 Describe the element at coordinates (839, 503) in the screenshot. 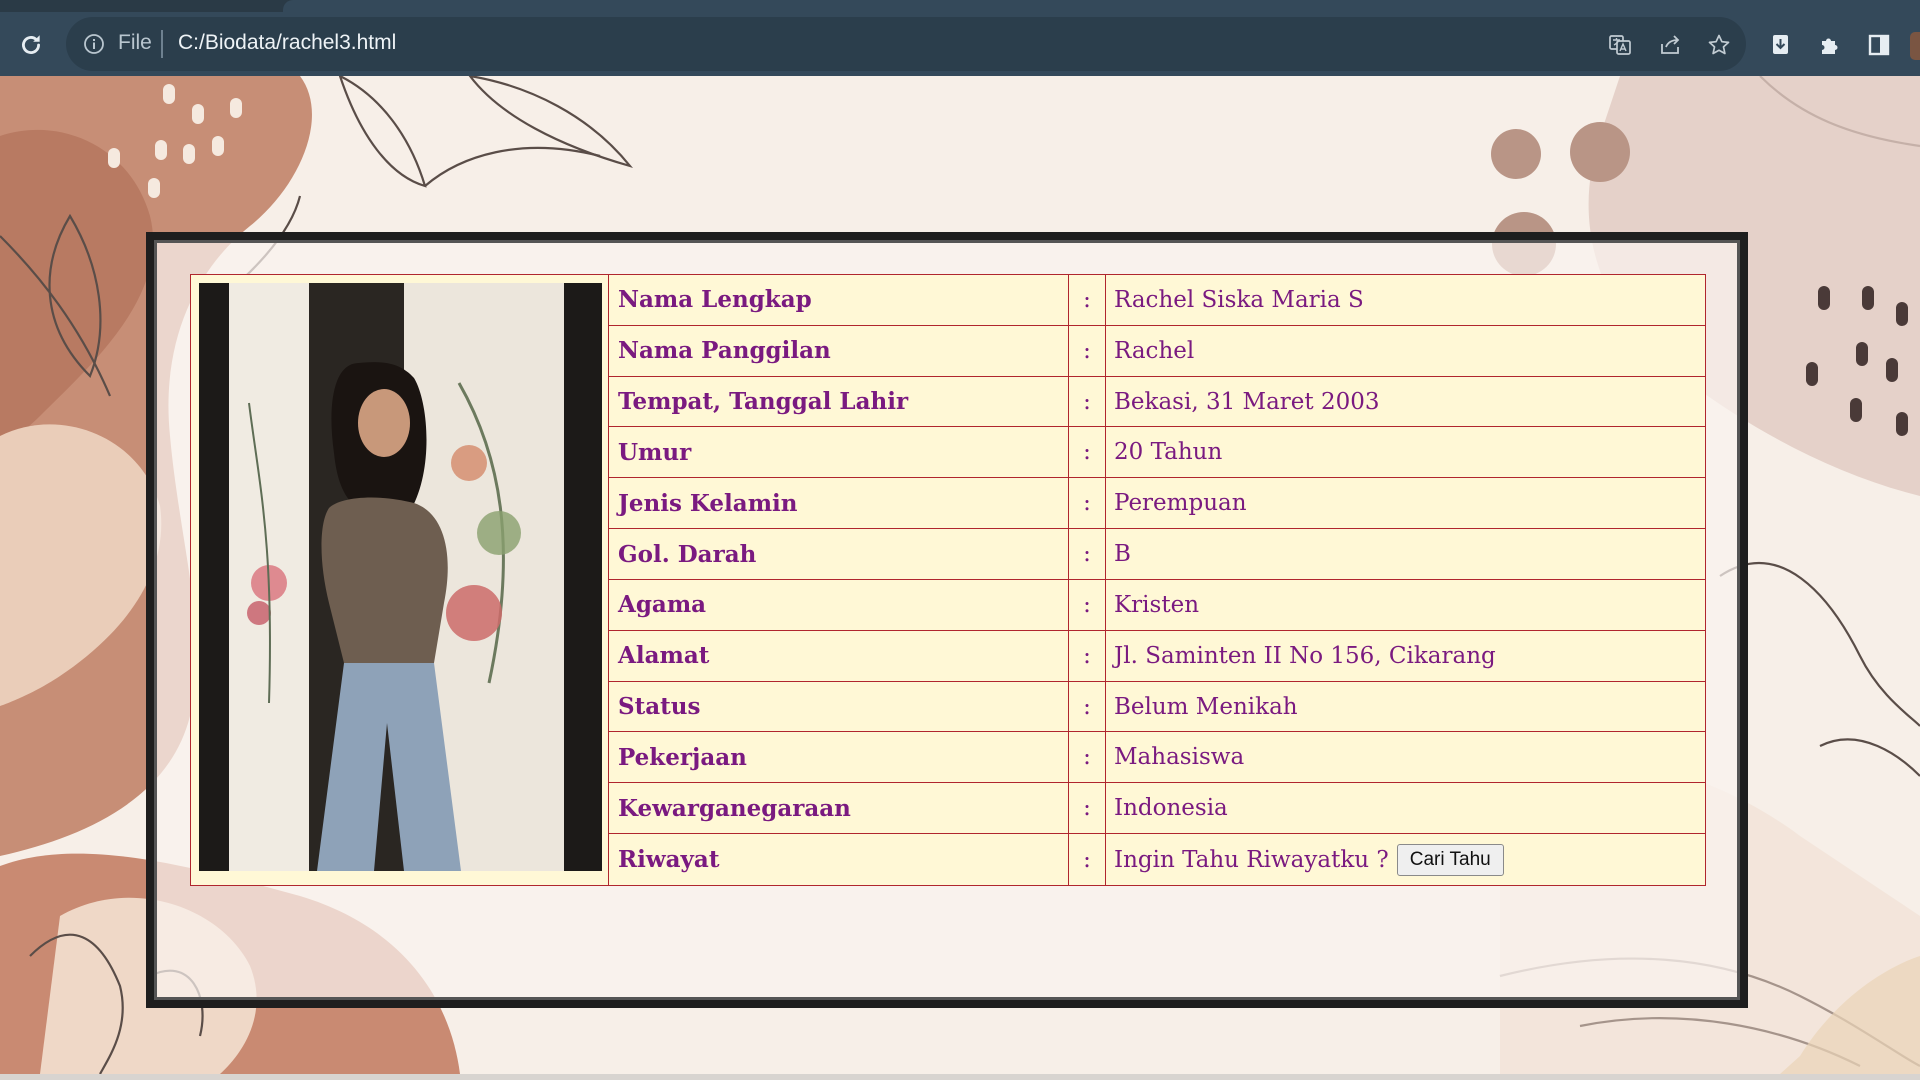

I see `field-label: Jenis Kelamin` at that location.